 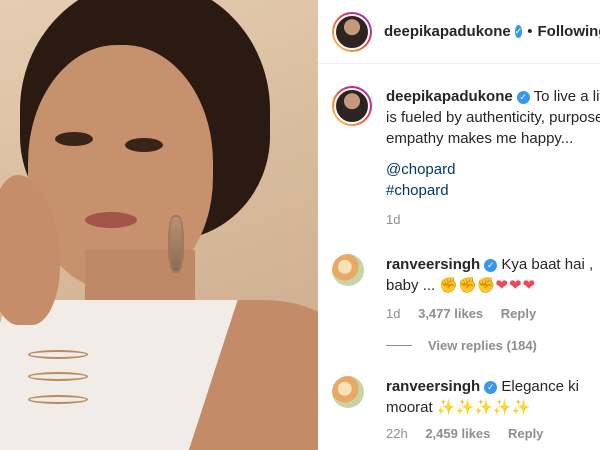 What do you see at coordinates (482, 345) in the screenshot?
I see `view-replies-label: View replies (184)` at bounding box center [482, 345].